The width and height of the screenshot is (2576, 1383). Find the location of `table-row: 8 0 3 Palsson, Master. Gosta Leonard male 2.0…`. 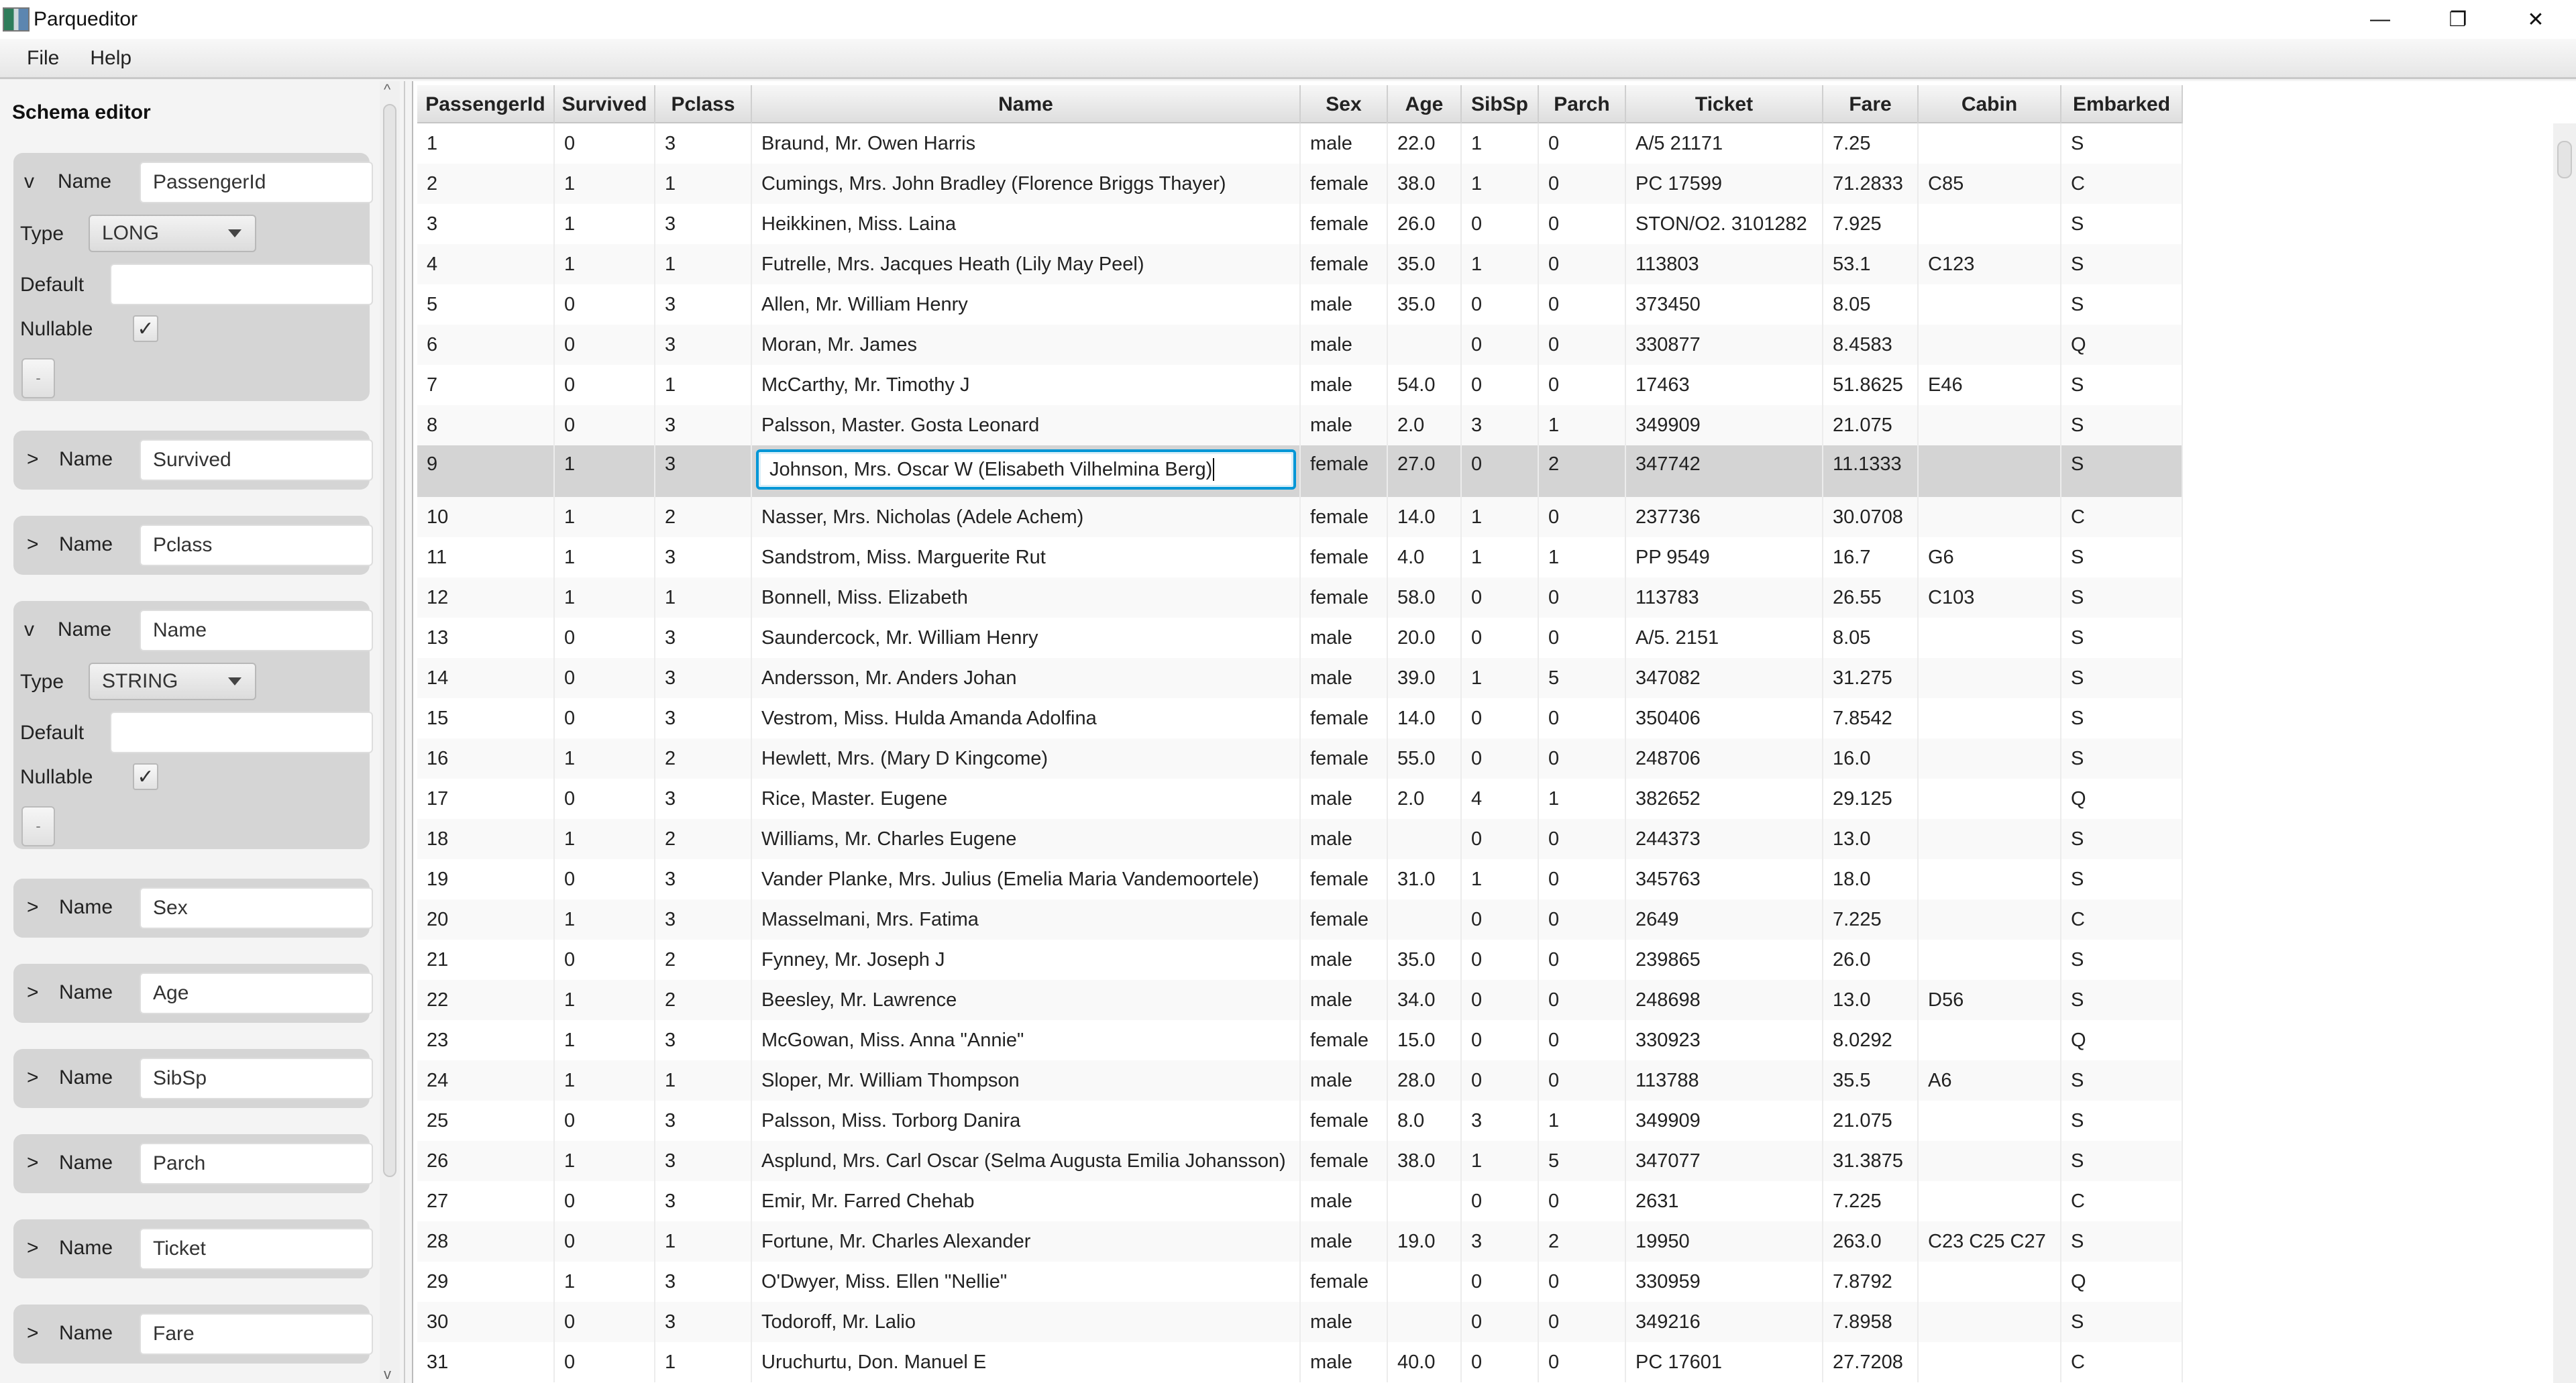

table-row: 8 0 3 Palsson, Master. Gosta Leonard male 2.0… is located at coordinates (1300, 425).